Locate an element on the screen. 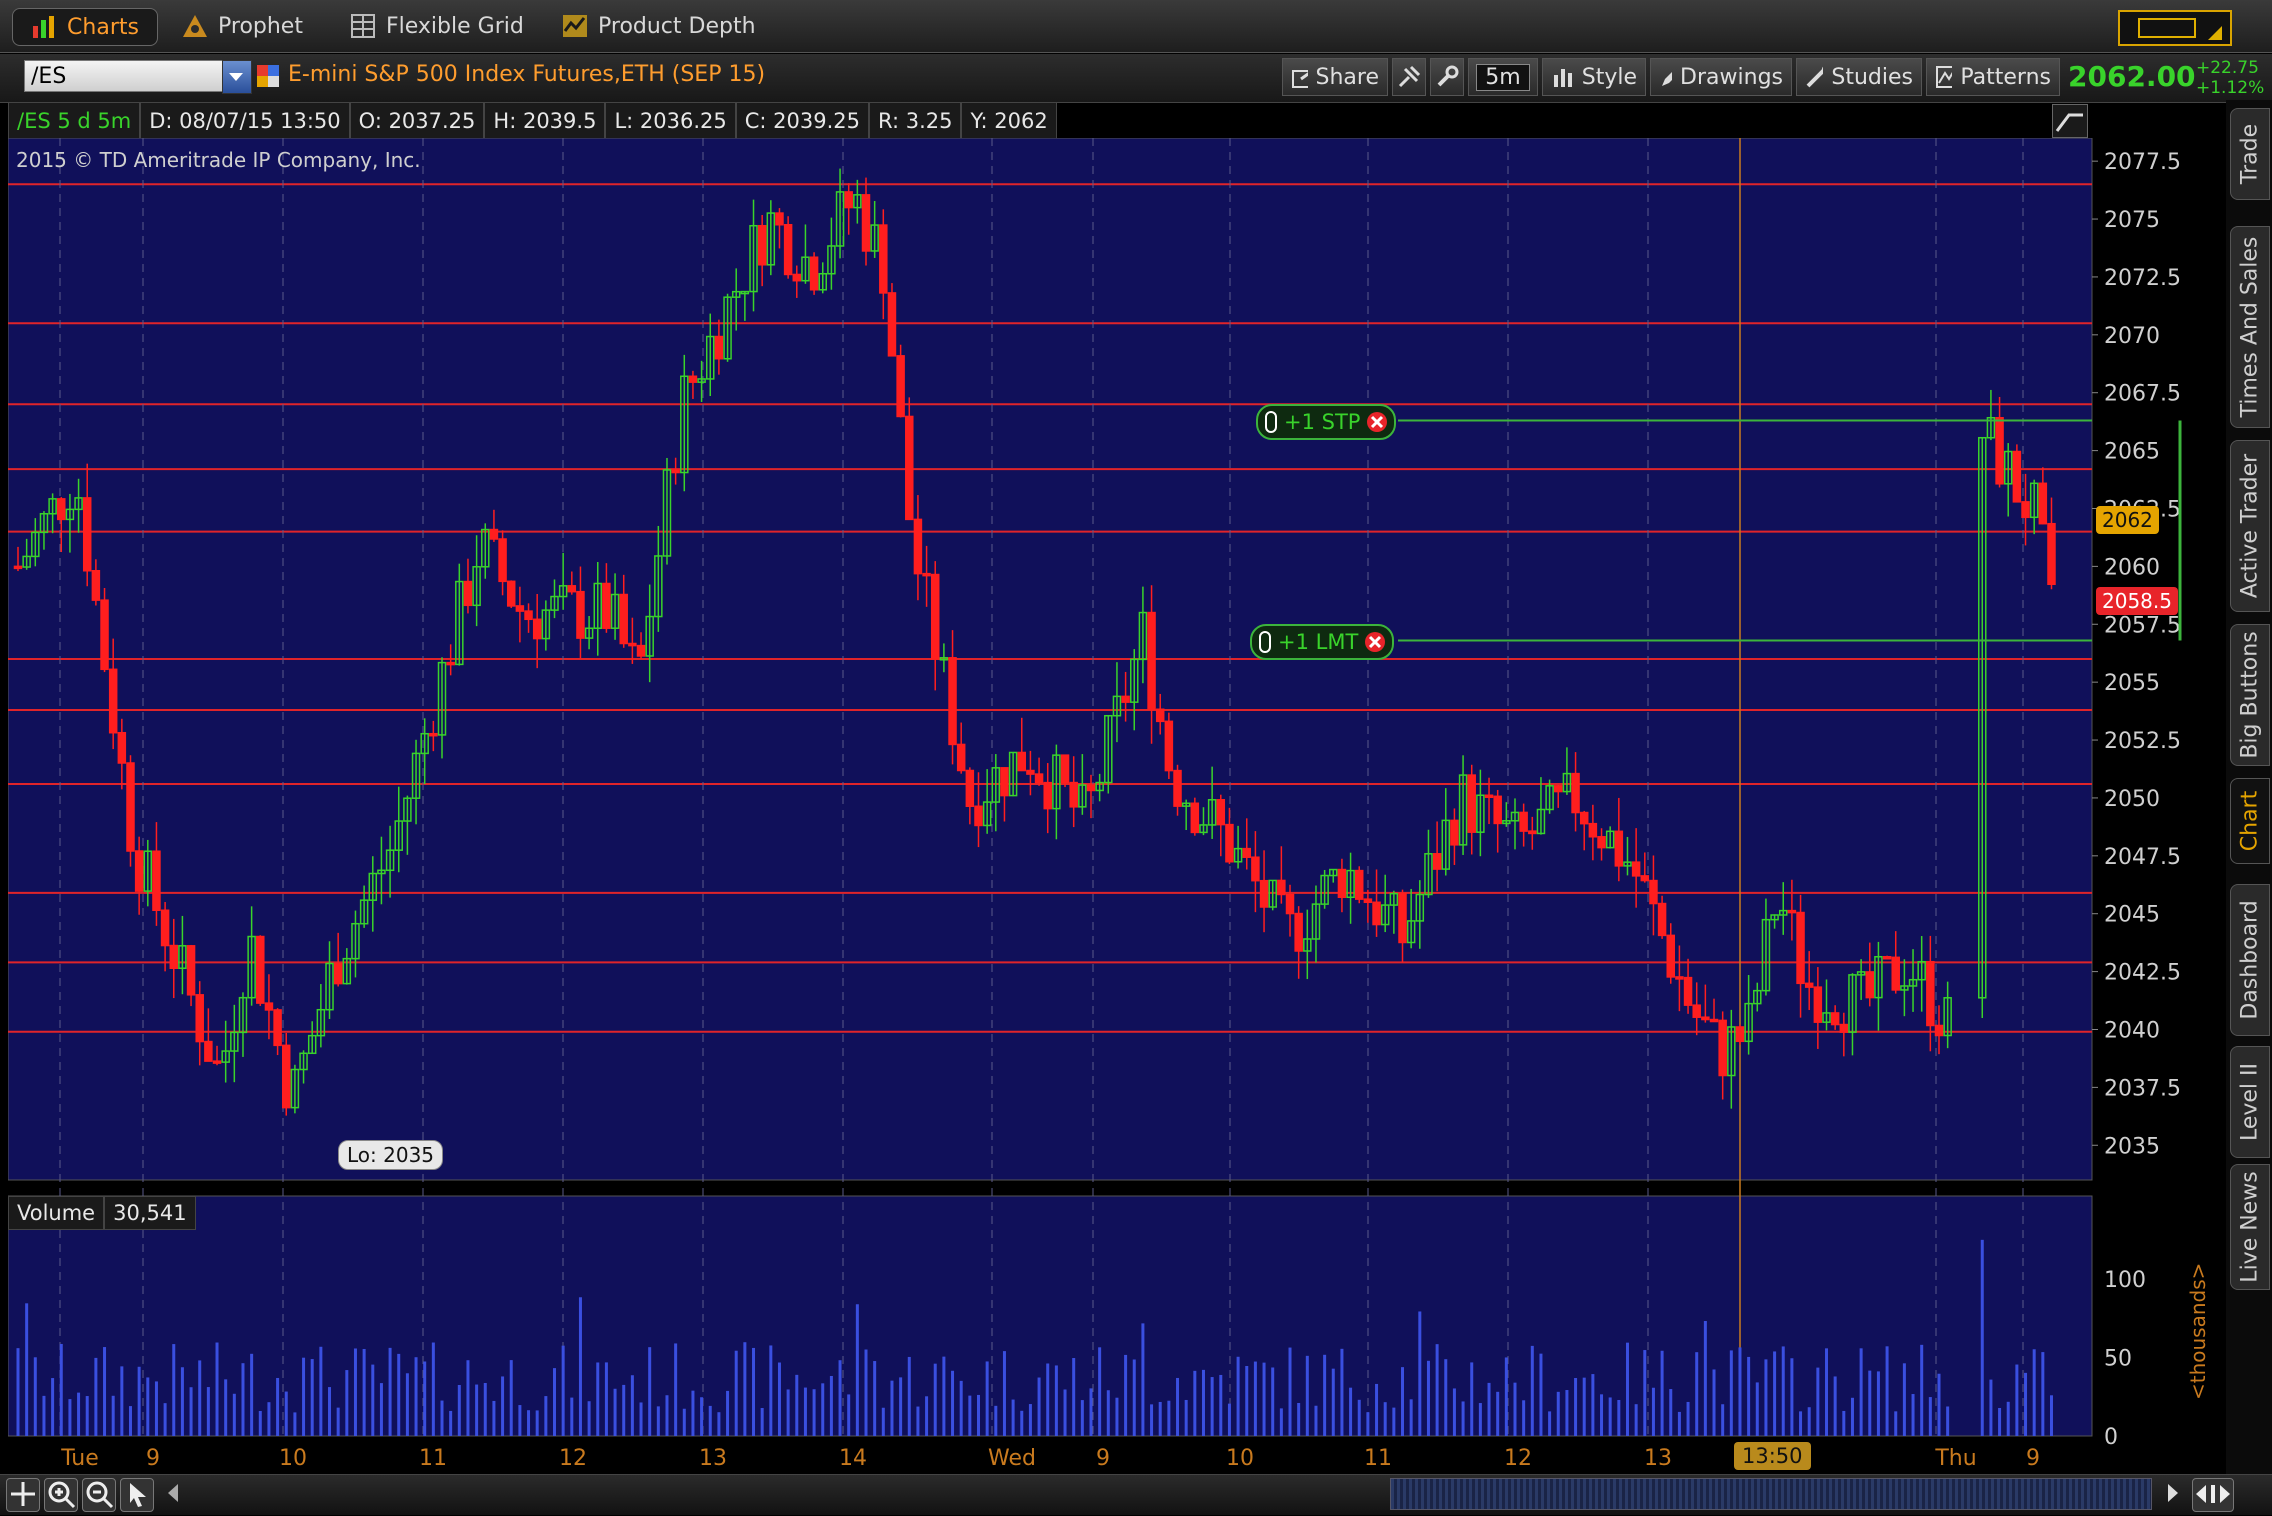 Image resolution: width=2272 pixels, height=1516 pixels. volume-tick-label: 0 is located at coordinates (2111, 1437).